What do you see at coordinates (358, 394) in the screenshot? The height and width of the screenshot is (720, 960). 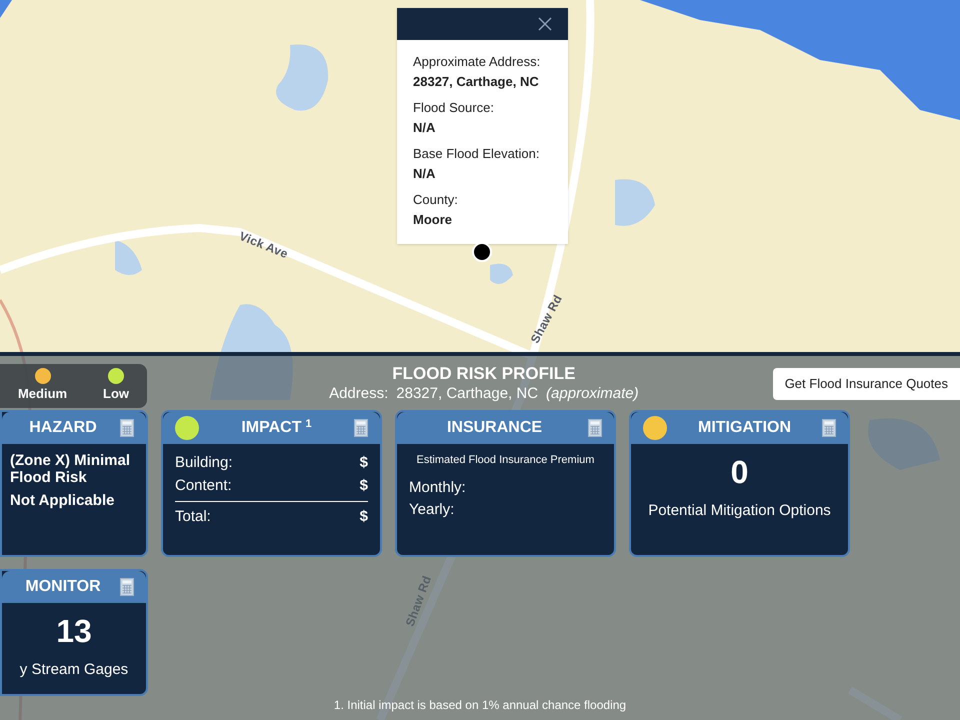 I see `address-label: Address:` at bounding box center [358, 394].